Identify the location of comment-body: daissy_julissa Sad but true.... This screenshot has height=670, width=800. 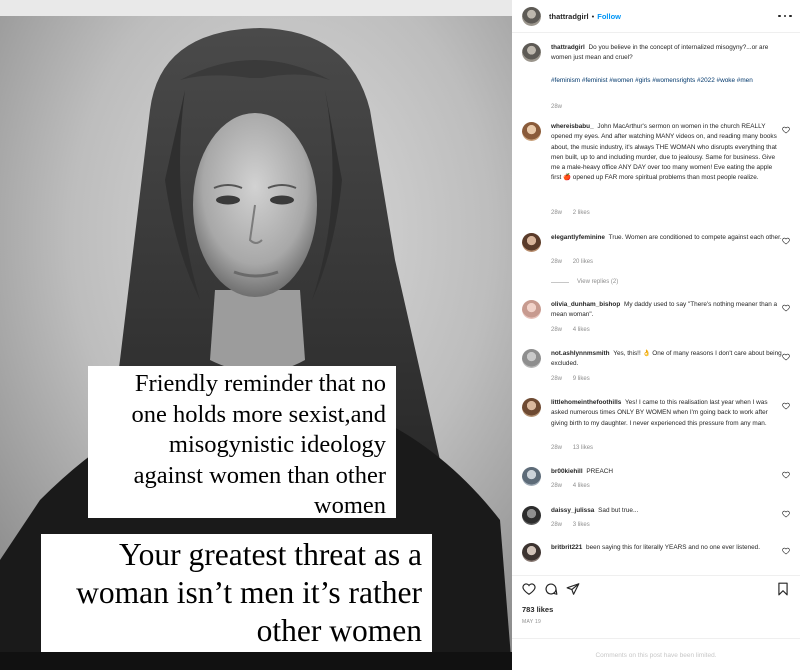
(667, 511).